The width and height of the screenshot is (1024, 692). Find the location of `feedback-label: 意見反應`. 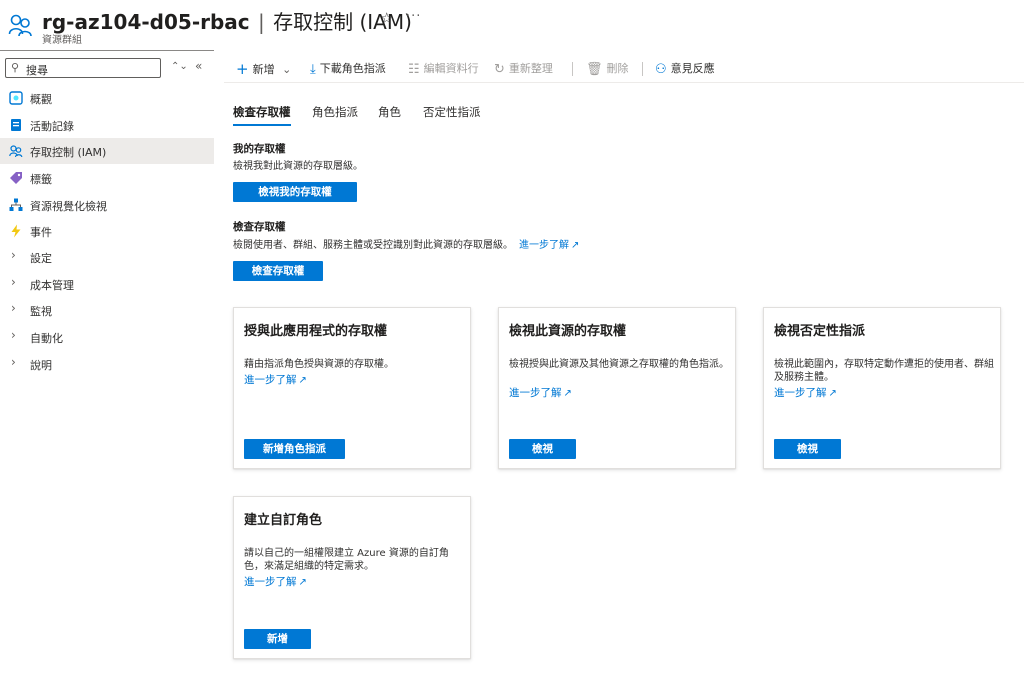

feedback-label: 意見反應 is located at coordinates (692, 68).